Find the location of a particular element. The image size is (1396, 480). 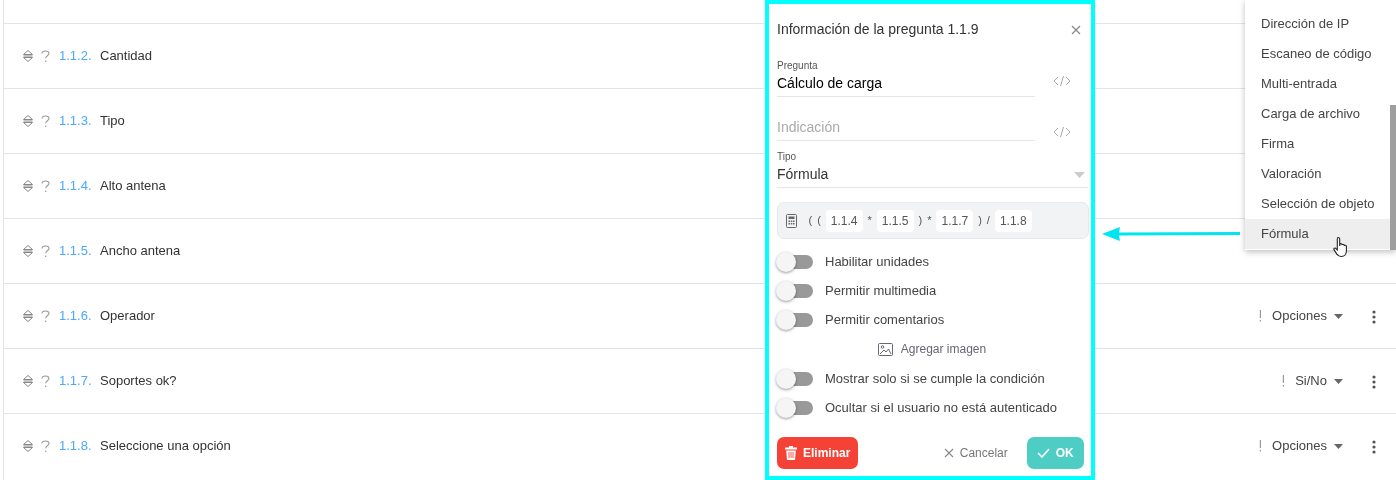

type-selector: Si/No is located at coordinates (1319, 381).